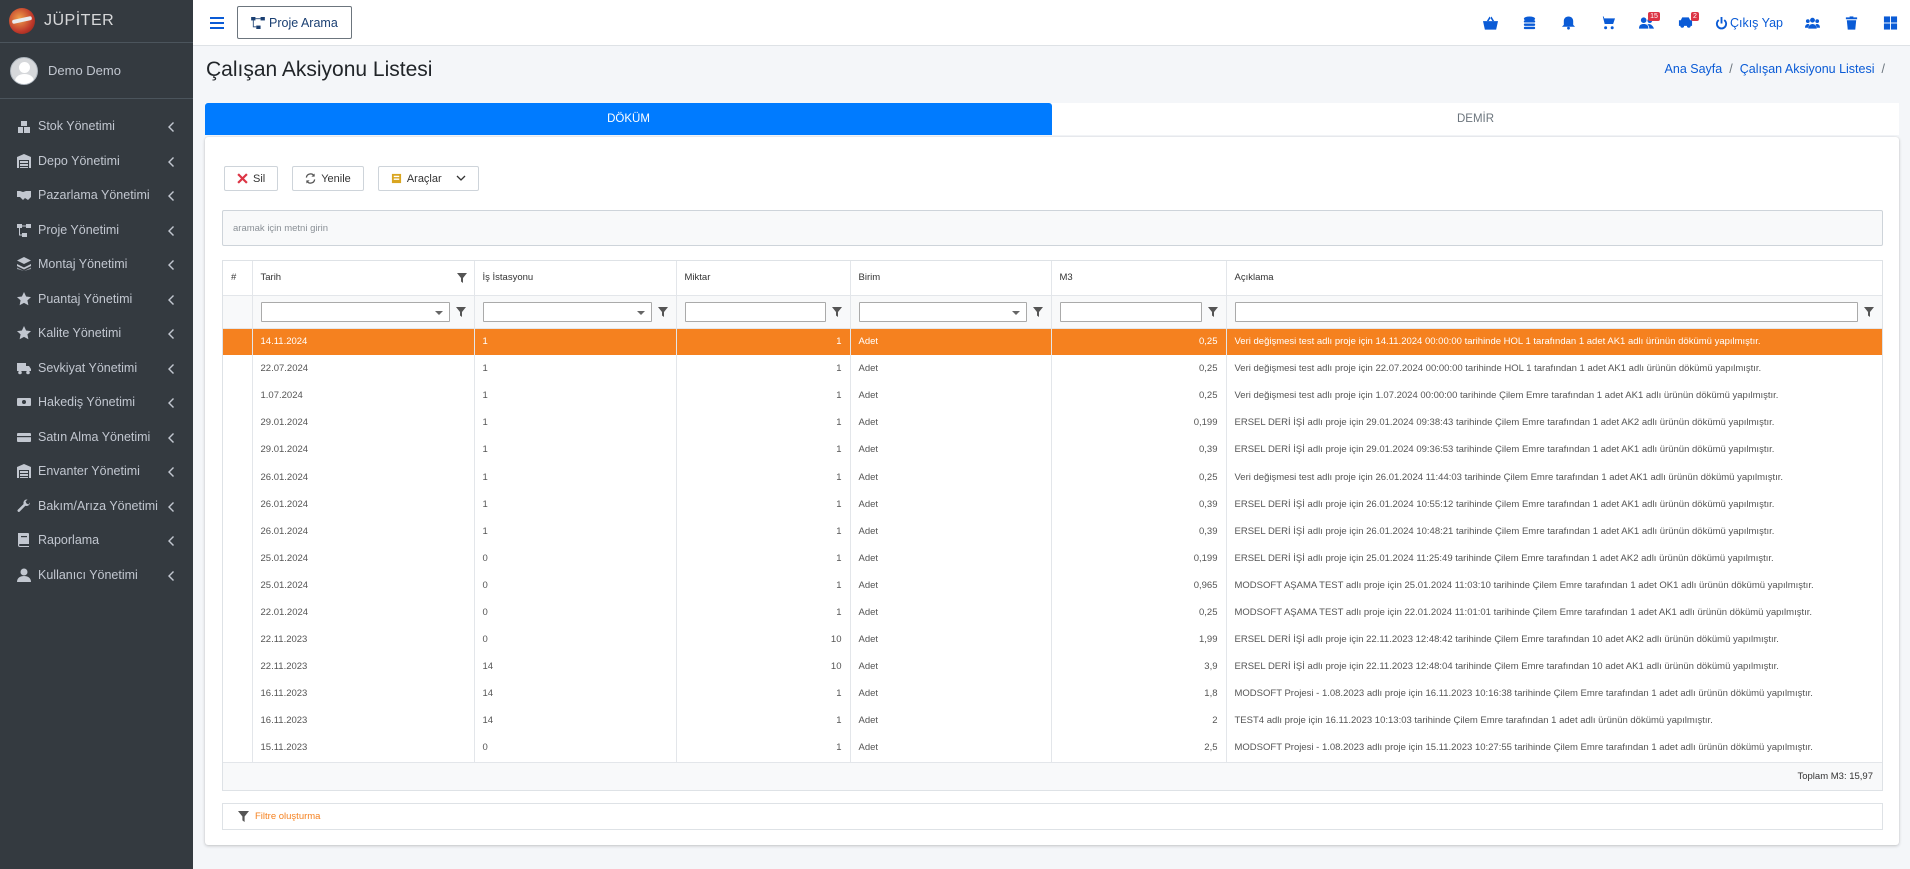 Image resolution: width=1910 pixels, height=869 pixels. I want to click on column-header-tarih: Tarih, so click(363, 278).